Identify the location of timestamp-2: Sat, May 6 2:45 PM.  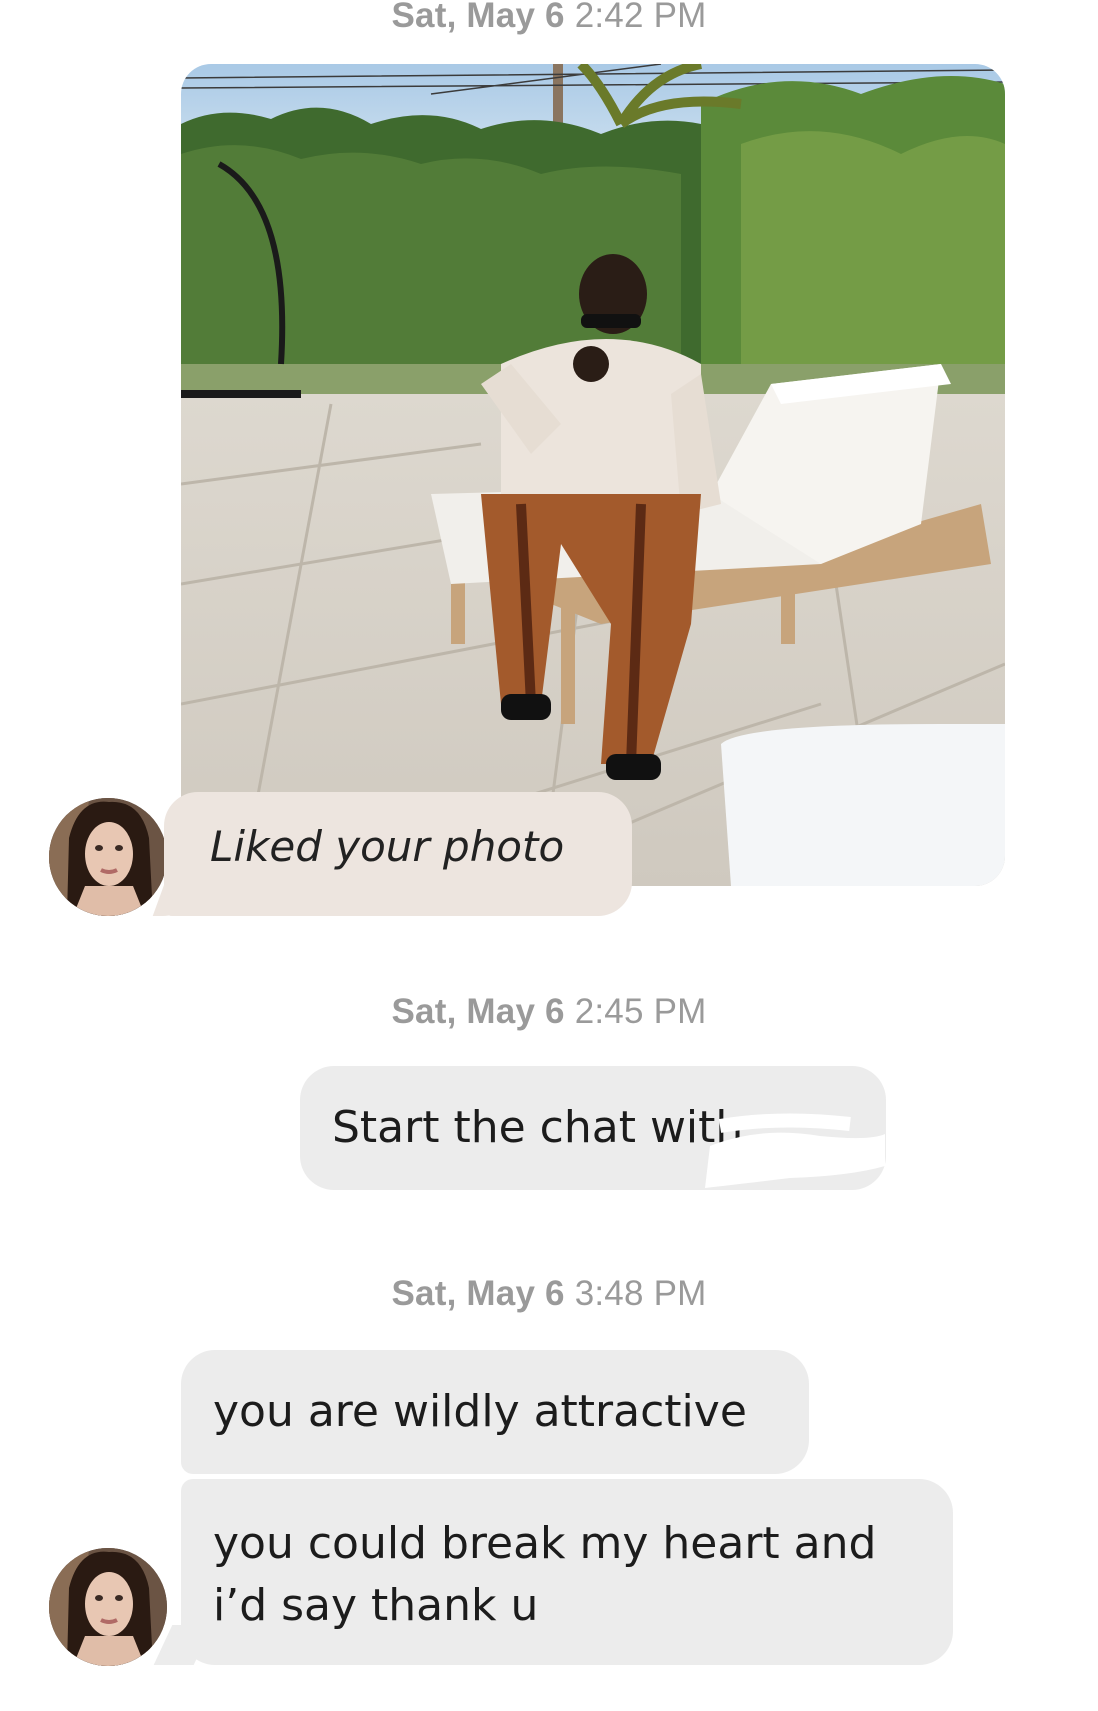
(549, 1012).